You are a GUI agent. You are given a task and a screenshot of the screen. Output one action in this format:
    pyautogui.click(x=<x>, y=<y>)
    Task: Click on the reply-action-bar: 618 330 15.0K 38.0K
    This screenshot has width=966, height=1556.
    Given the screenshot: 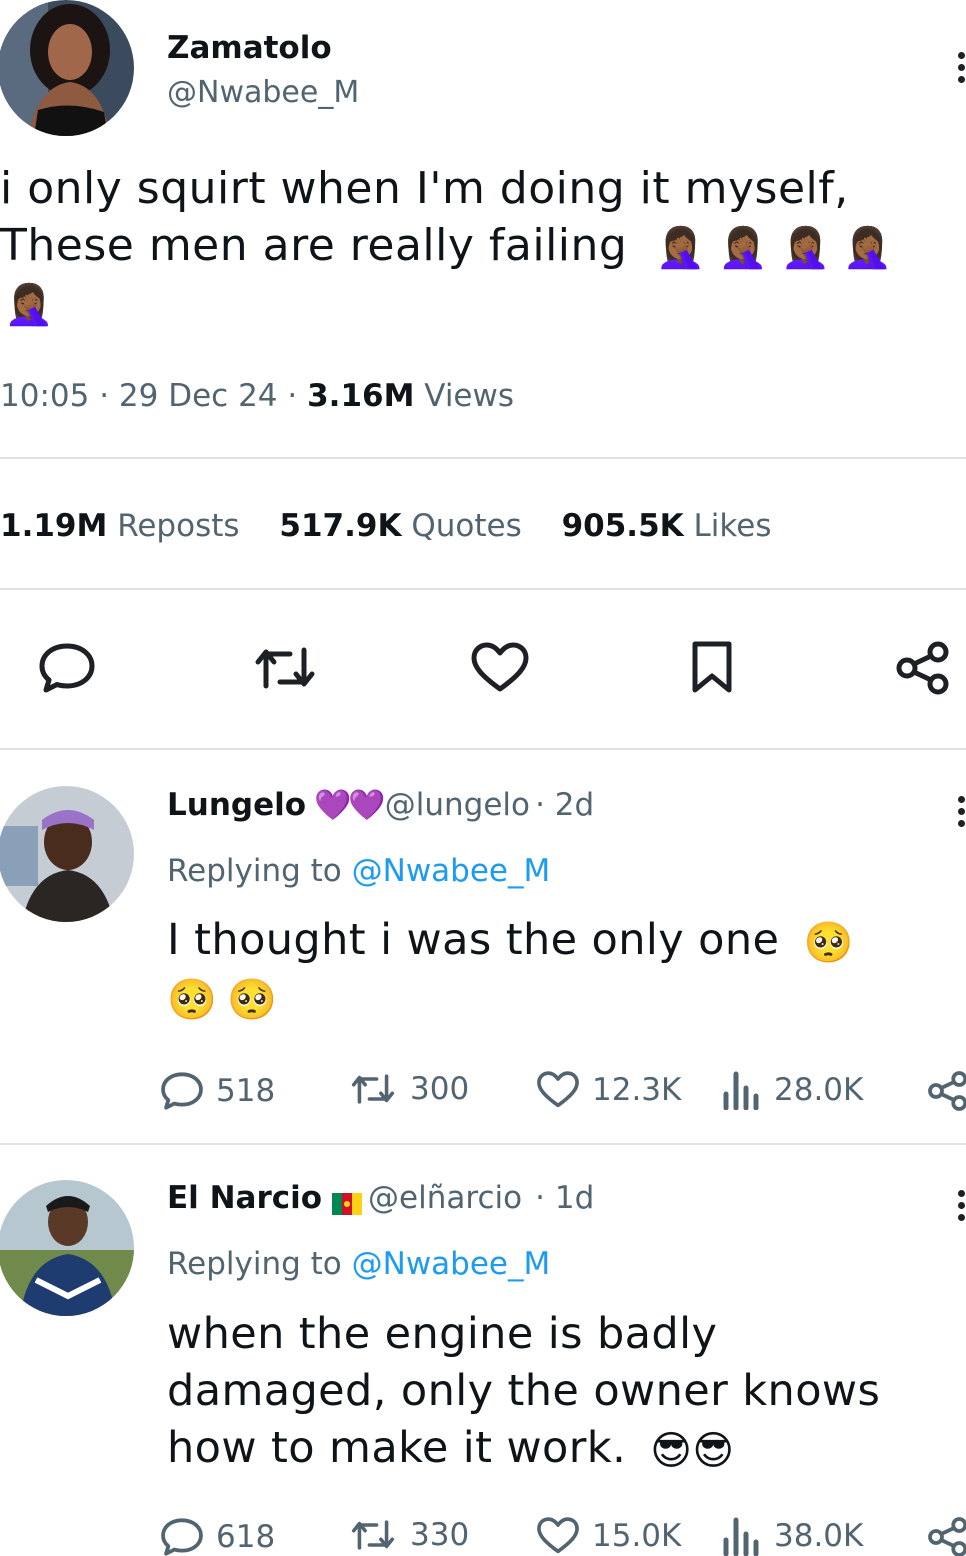 What is the action you would take?
    pyautogui.click(x=563, y=1536)
    